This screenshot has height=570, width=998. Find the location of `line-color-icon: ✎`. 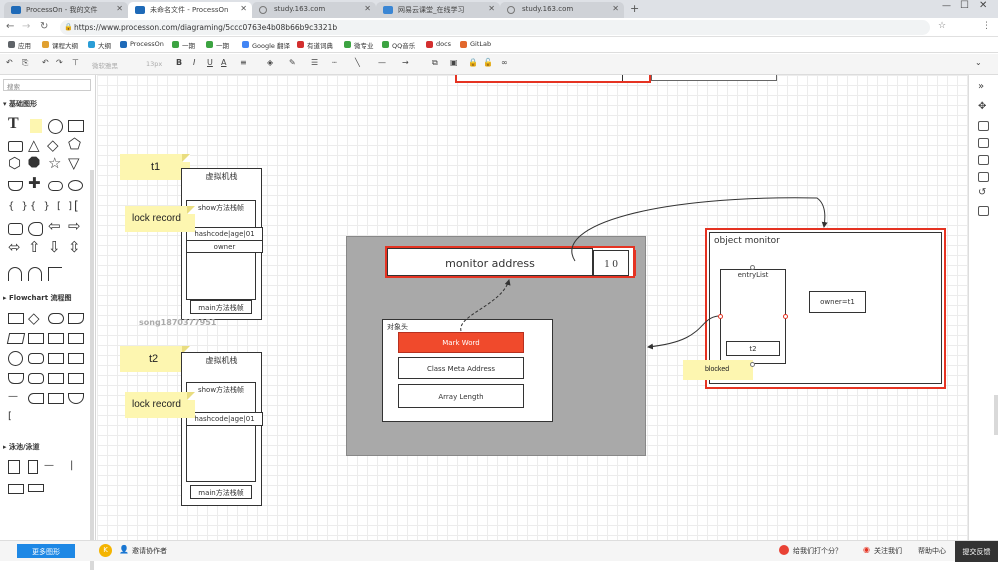

line-color-icon: ✎ is located at coordinates (292, 62).